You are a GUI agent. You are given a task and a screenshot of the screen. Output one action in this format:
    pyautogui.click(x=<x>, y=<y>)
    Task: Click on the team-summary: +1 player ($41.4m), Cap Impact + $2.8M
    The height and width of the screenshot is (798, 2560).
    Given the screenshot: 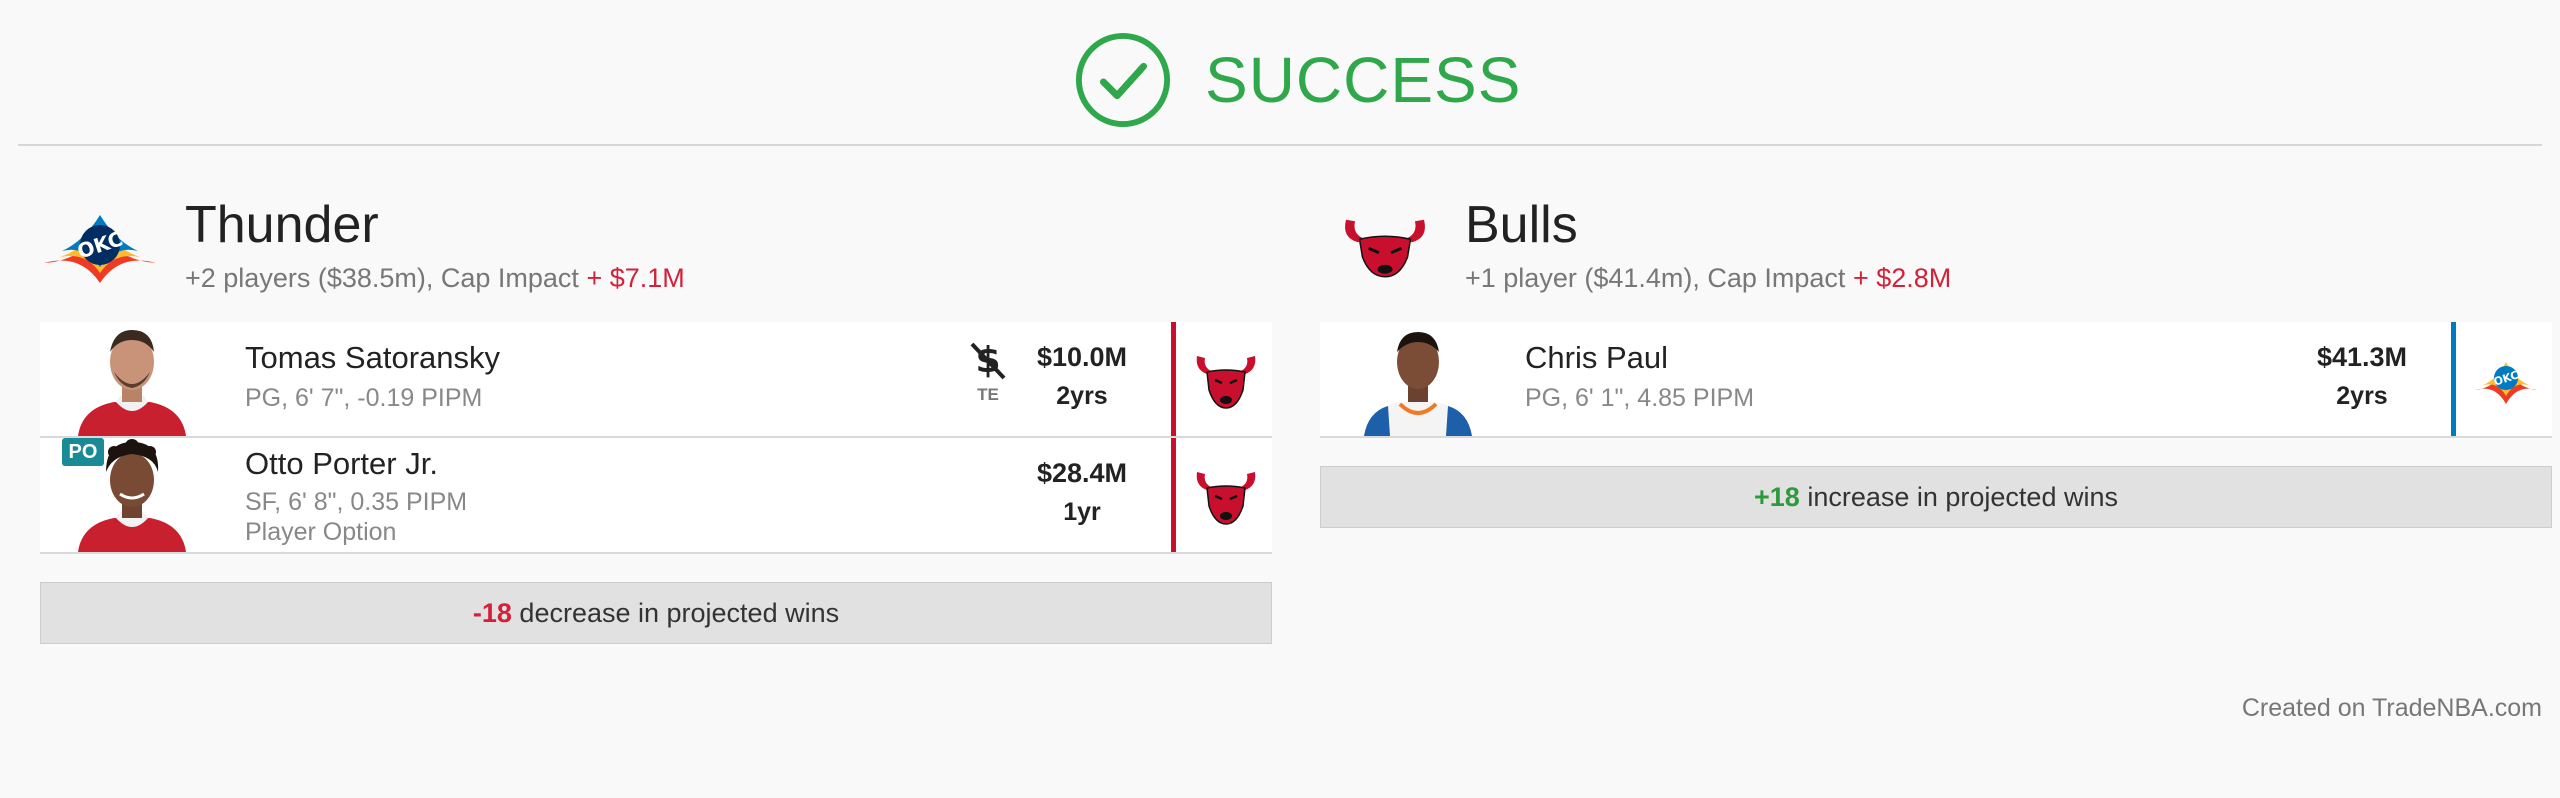 What is the action you would take?
    pyautogui.click(x=1708, y=278)
    